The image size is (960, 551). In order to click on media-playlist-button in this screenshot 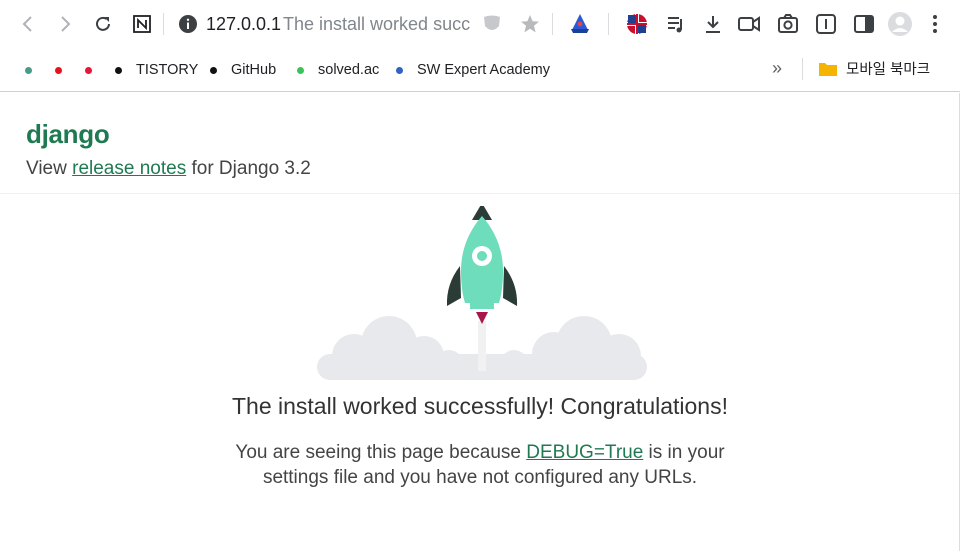, I will do `click(676, 24)`.